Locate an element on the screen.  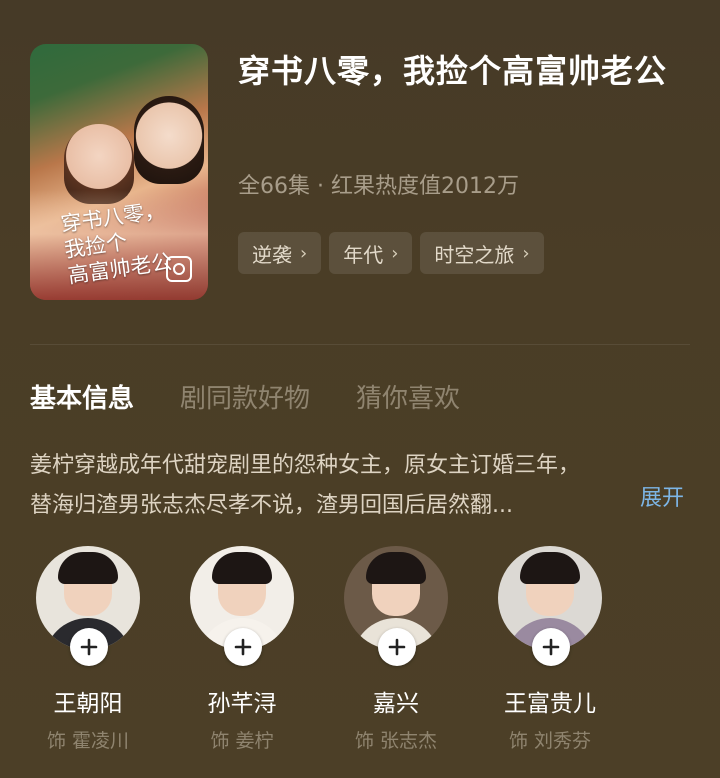
section-divider is located at coordinates (360, 344).